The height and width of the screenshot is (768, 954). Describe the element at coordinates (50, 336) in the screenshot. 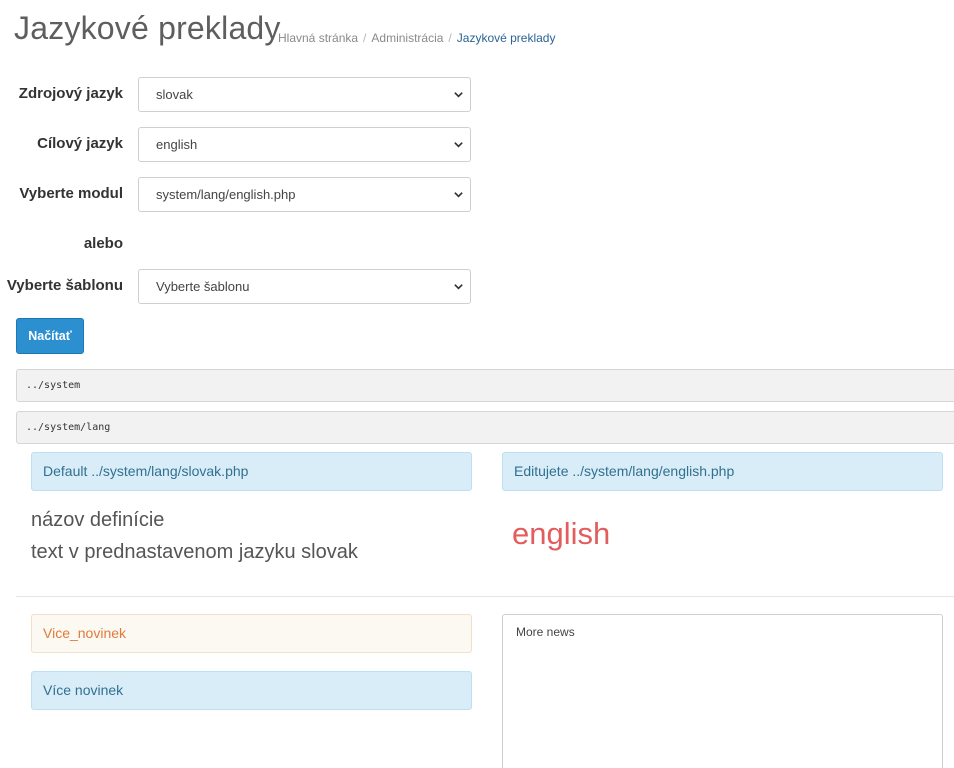

I see `load-button: Načítať` at that location.